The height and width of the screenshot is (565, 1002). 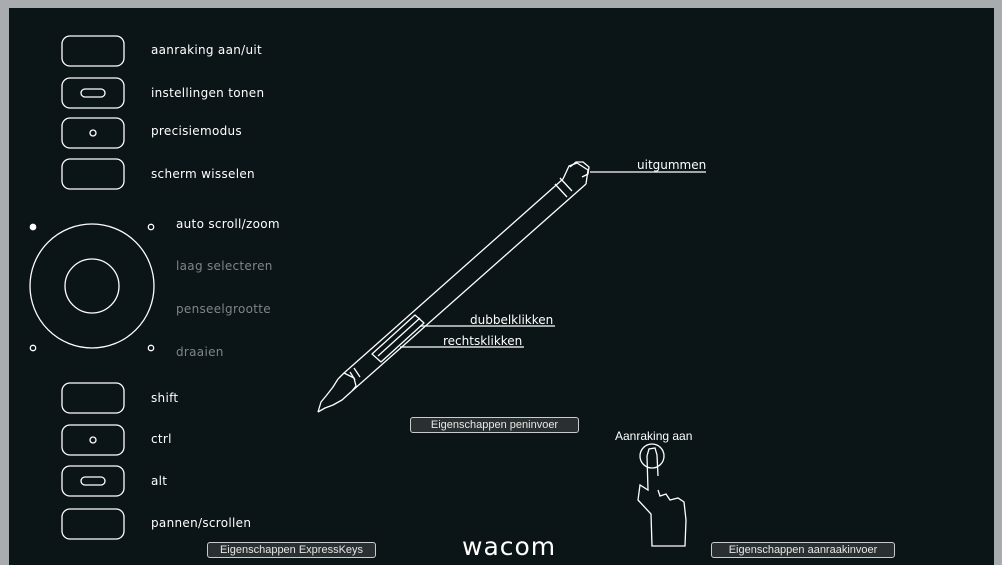 I want to click on ring-mode-indicator-active, so click(x=33, y=227).